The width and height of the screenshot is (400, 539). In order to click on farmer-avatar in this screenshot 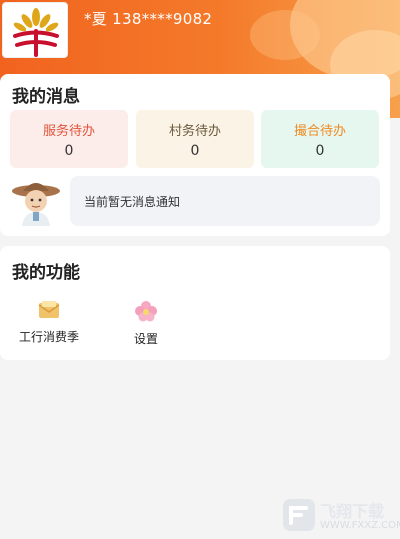, I will do `click(36, 202)`.